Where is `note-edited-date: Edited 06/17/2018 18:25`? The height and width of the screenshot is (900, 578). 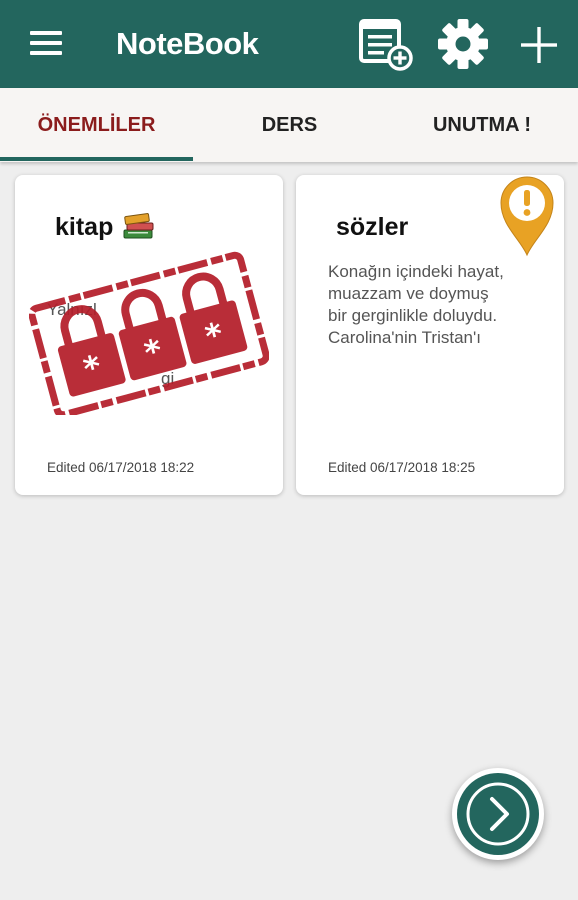 note-edited-date: Edited 06/17/2018 18:25 is located at coordinates (402, 467).